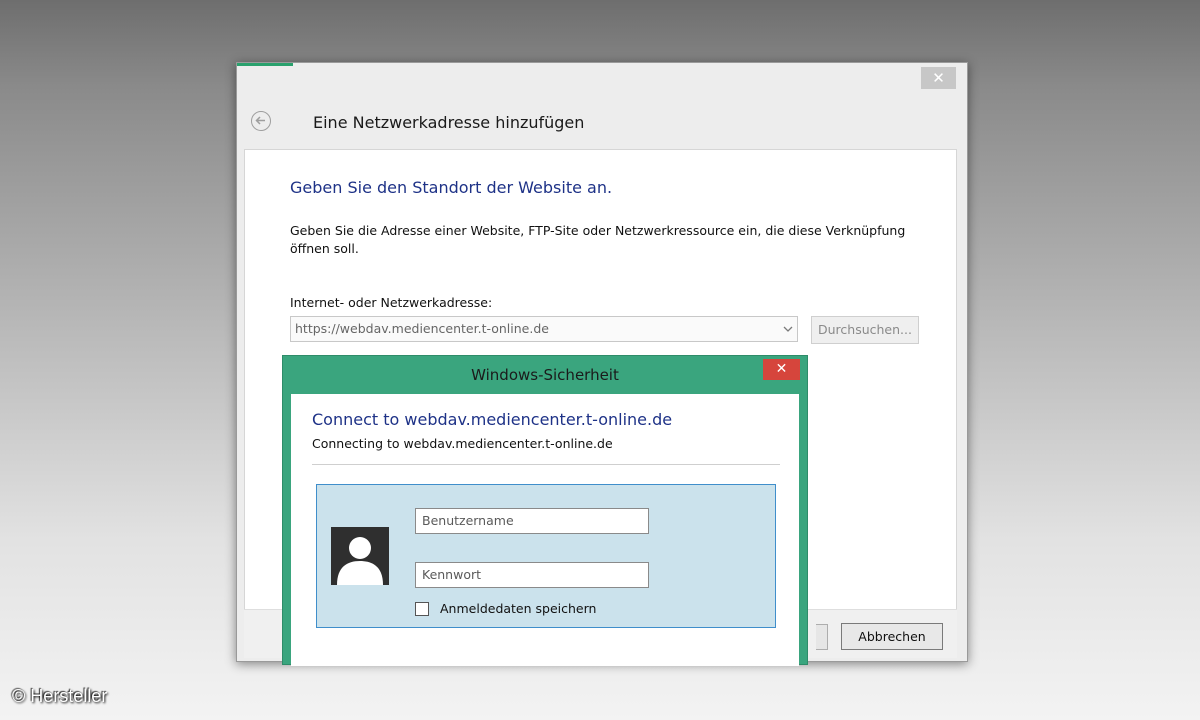 The height and width of the screenshot is (720, 1200). What do you see at coordinates (545, 375) in the screenshot?
I see `security-dialog-title: Windows-Sicherheit` at bounding box center [545, 375].